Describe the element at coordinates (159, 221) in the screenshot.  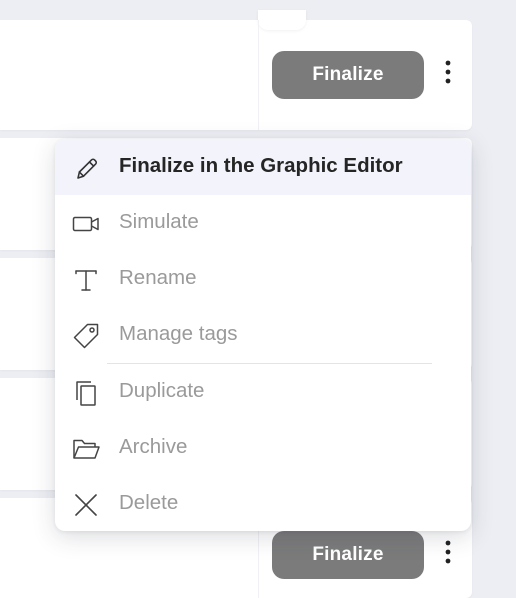
I see `menu-item-label: Simulate` at that location.